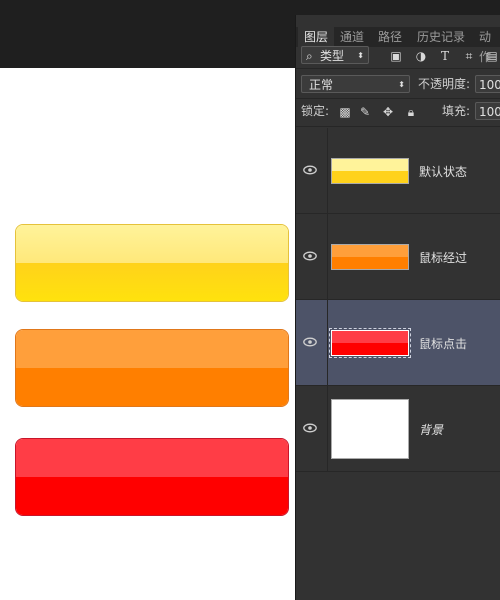  What do you see at coordinates (487, 111) in the screenshot?
I see `fill-input: 100%` at bounding box center [487, 111].